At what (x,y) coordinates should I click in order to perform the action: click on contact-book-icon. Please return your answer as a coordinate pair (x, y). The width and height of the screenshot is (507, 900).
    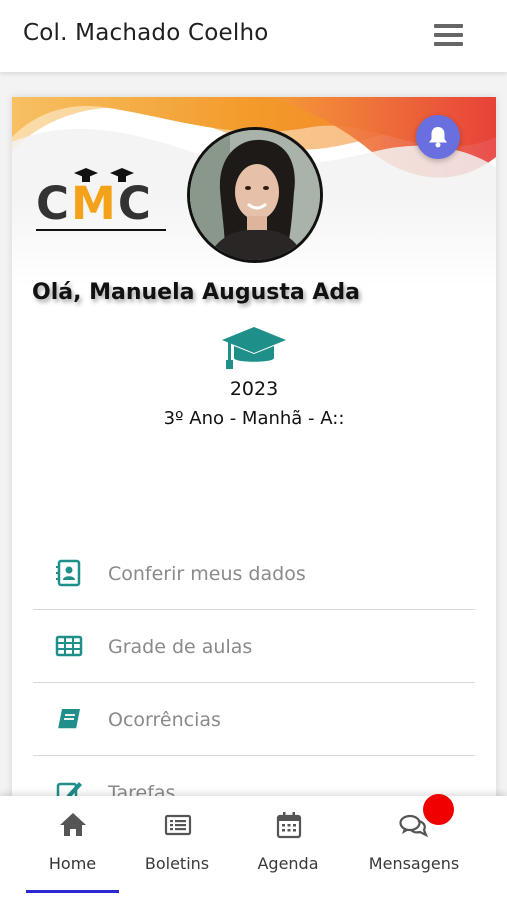
    Looking at the image, I should click on (68, 573).